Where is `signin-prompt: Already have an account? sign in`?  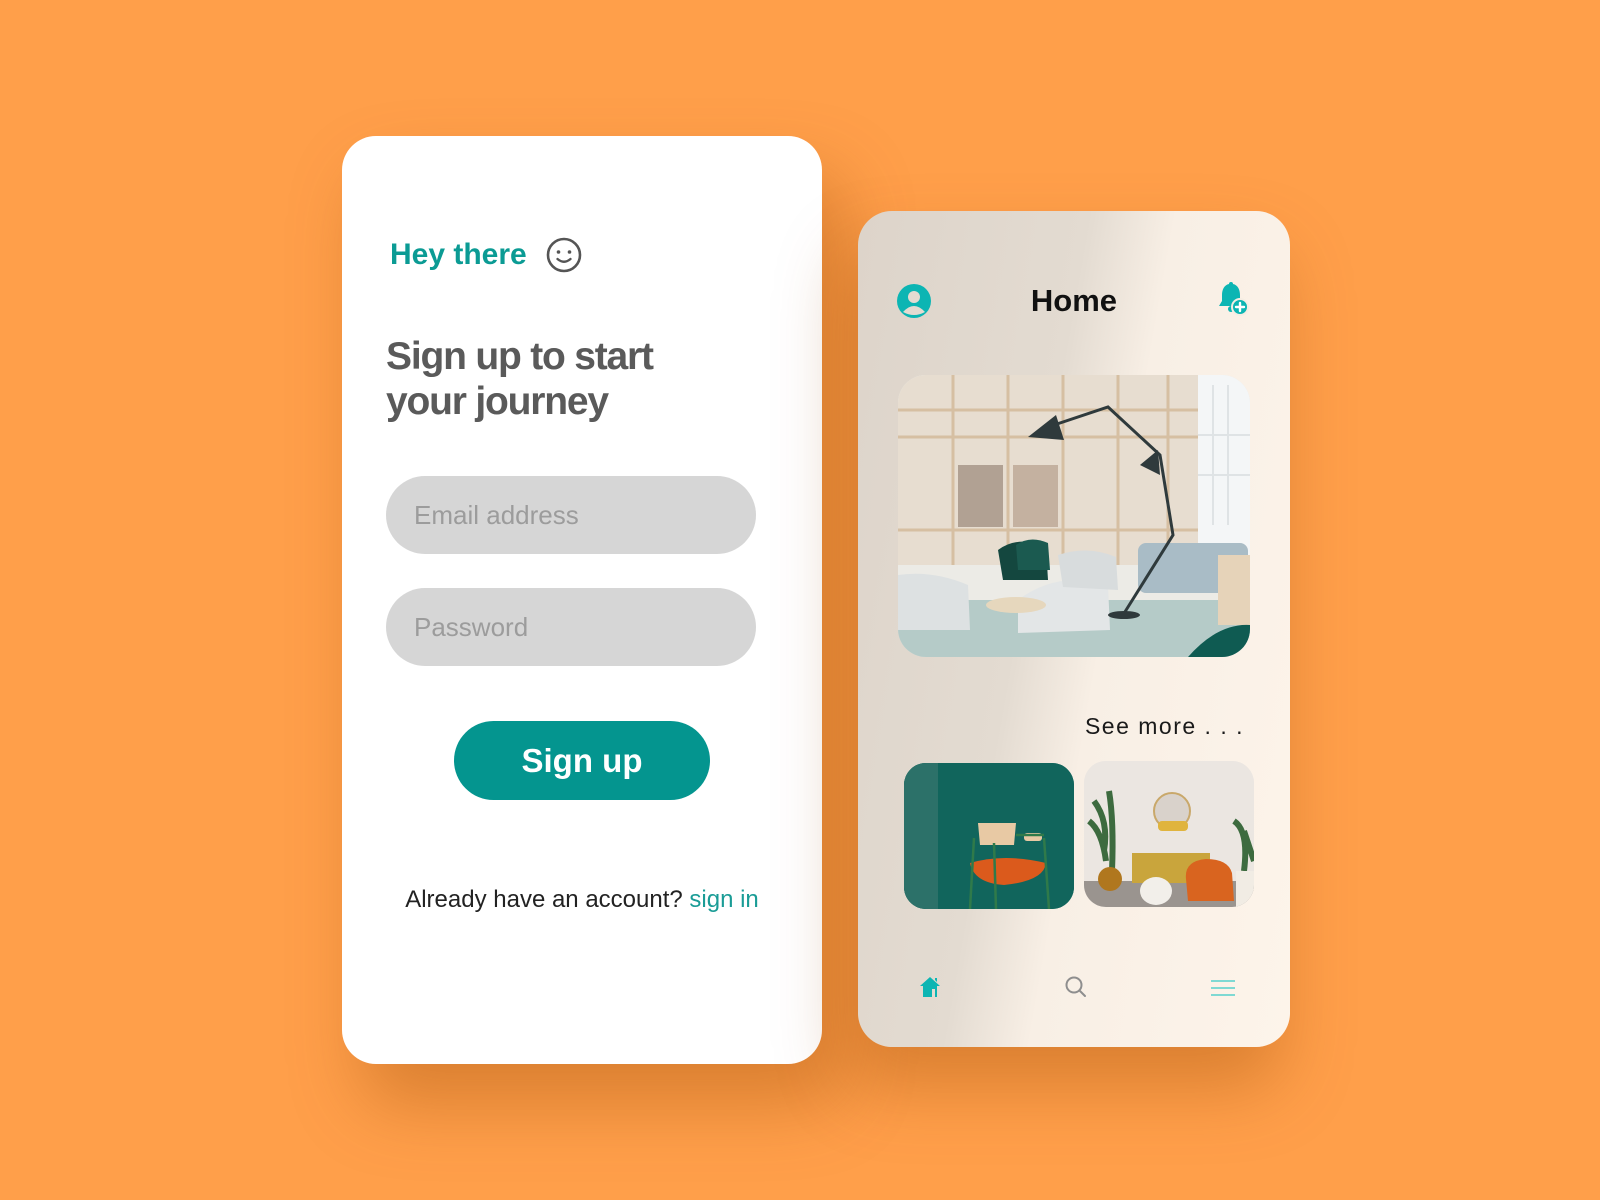
signin-prompt: Already have an account? sign in is located at coordinates (582, 900).